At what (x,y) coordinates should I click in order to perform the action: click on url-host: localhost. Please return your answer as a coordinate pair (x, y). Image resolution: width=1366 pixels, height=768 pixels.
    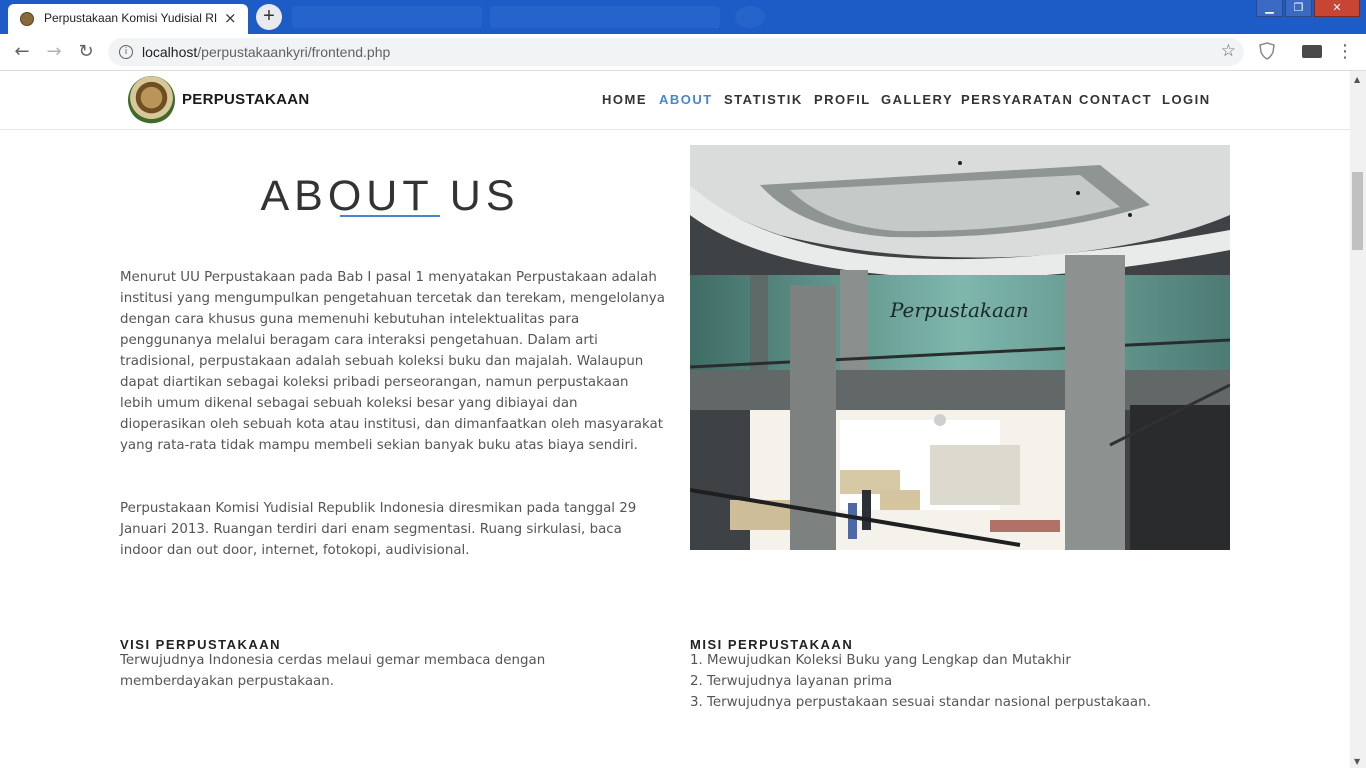
    Looking at the image, I should click on (170, 52).